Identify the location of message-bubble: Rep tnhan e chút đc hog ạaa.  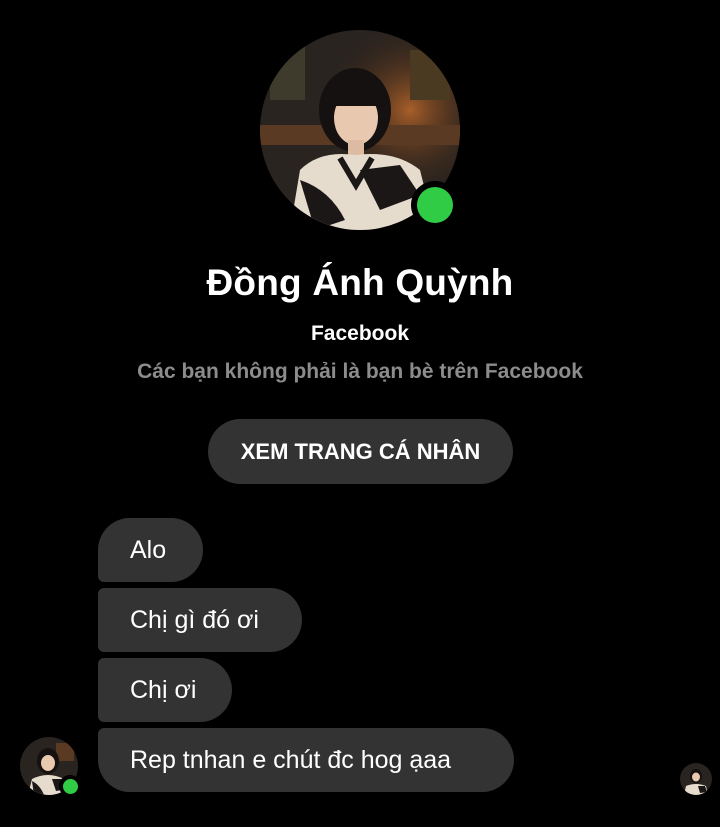
(306, 760).